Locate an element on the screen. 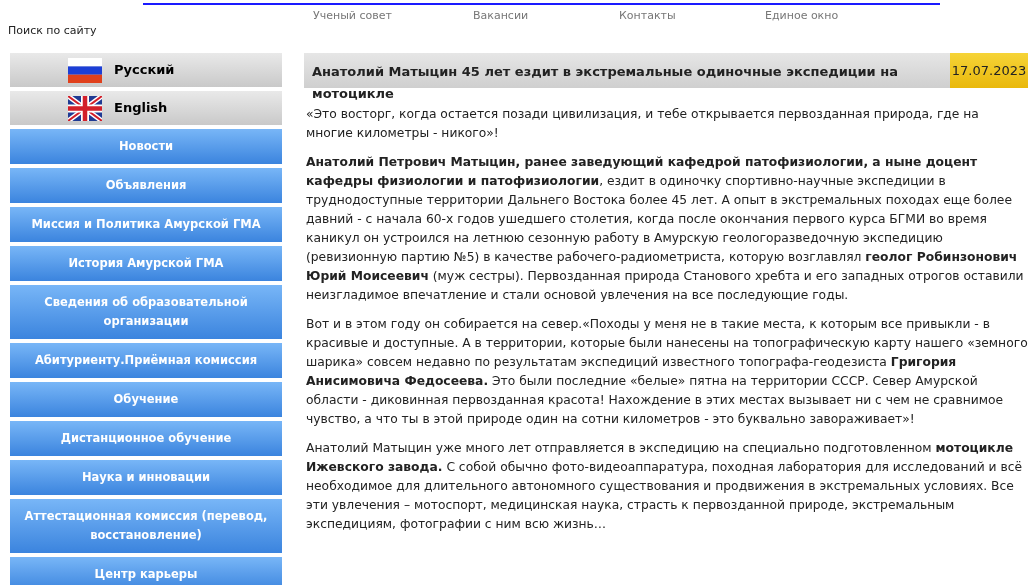 The height and width of the screenshot is (585, 1036). sidebar-menu-item: Сведения об образовательной организации is located at coordinates (146, 312).